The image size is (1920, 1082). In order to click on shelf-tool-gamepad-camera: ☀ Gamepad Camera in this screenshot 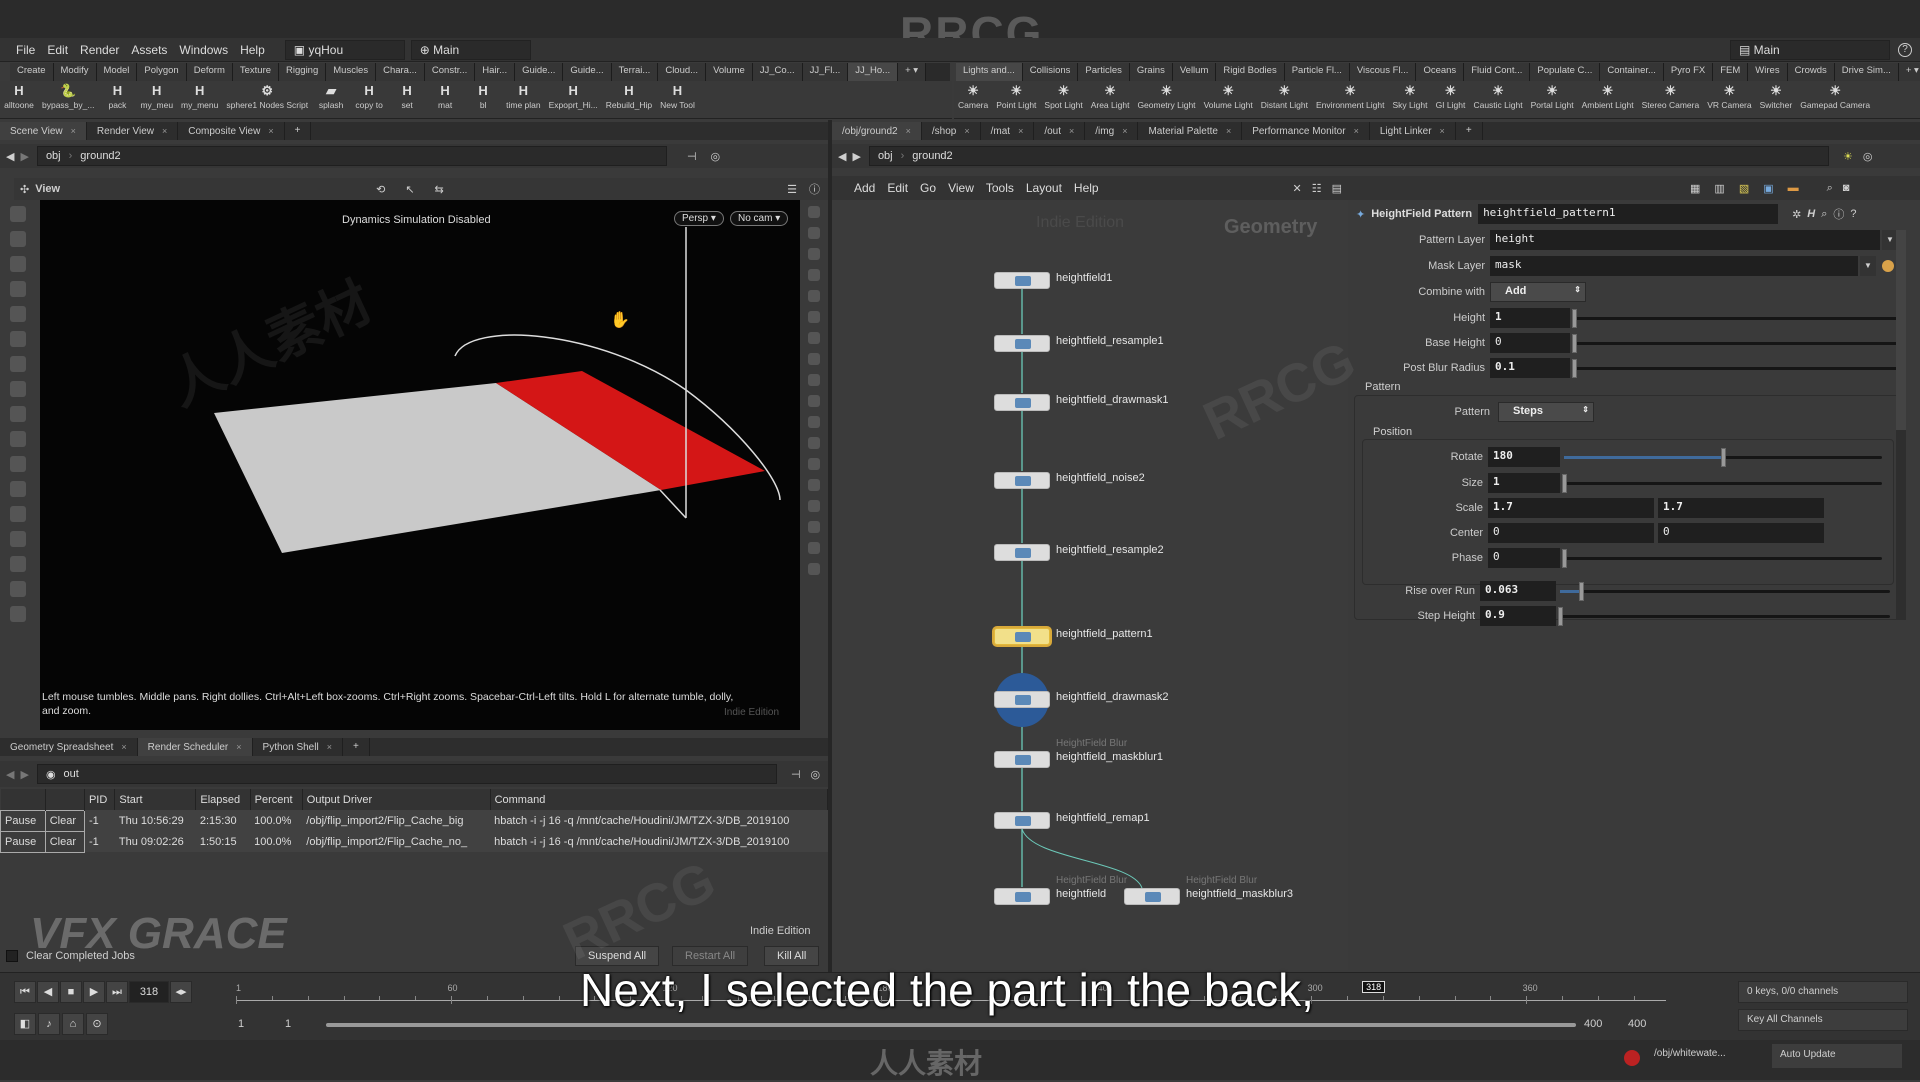, I will do `click(1835, 99)`.